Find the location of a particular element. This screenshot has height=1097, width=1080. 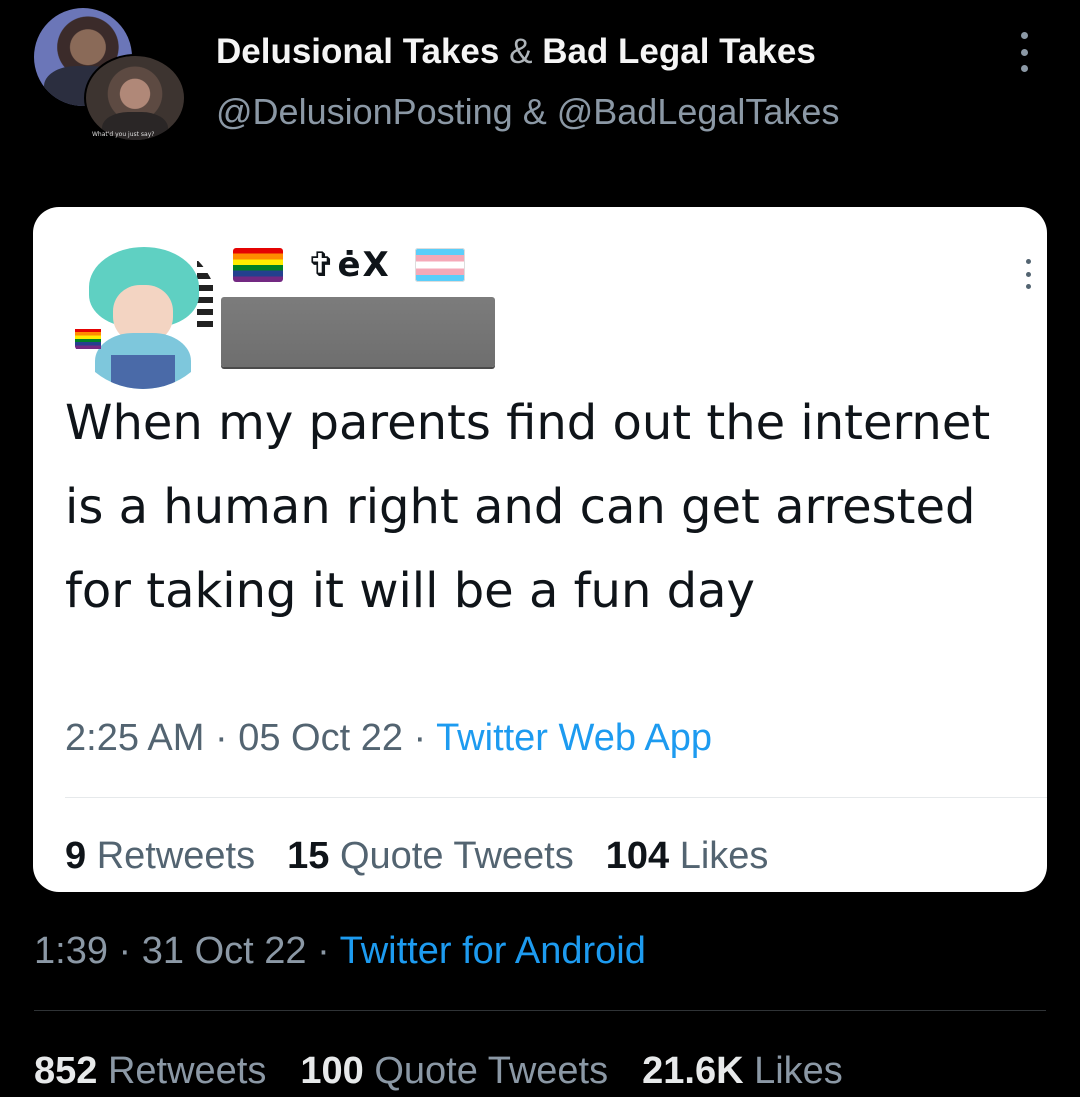

trans-flag-icon is located at coordinates (439, 265).